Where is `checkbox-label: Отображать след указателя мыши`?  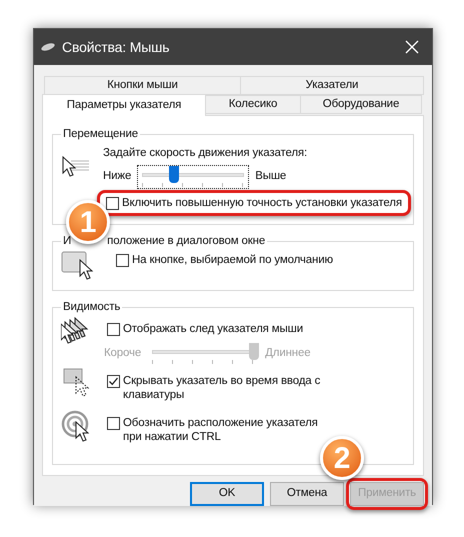 checkbox-label: Отображать след указателя мыши is located at coordinates (213, 329).